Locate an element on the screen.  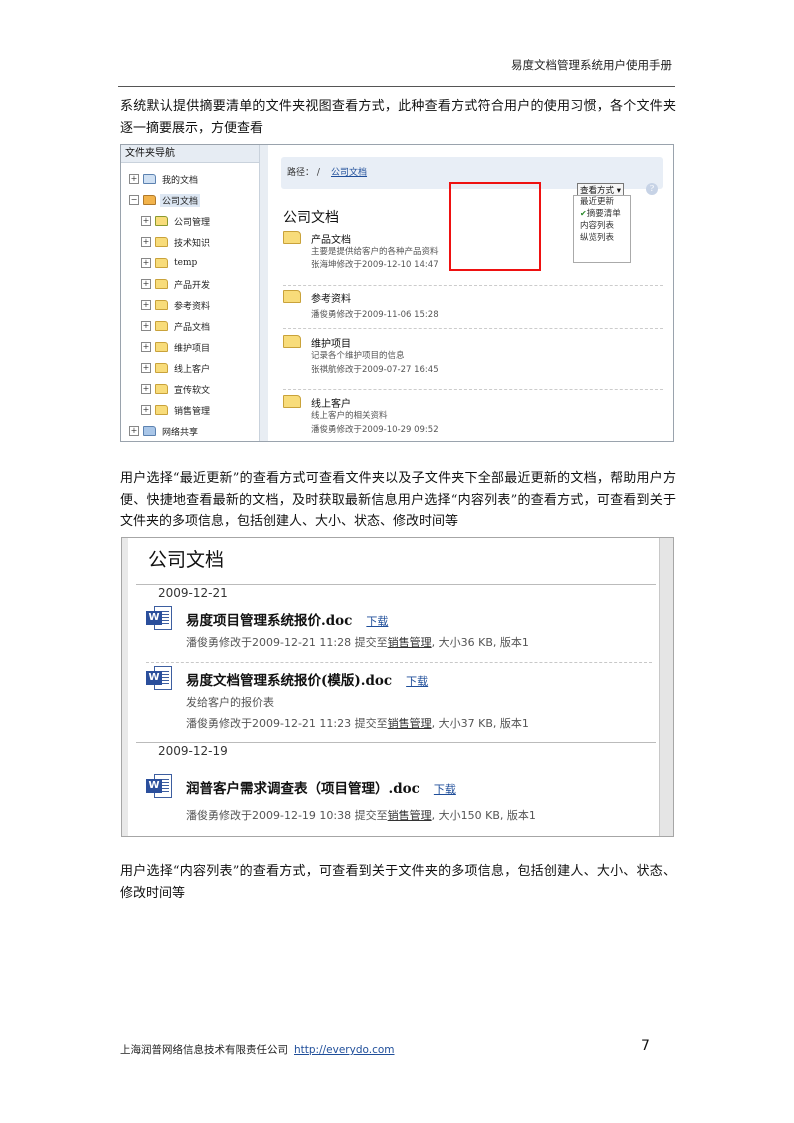
nav-item-product-dev: + 产品开发 is located at coordinates (176, 284).